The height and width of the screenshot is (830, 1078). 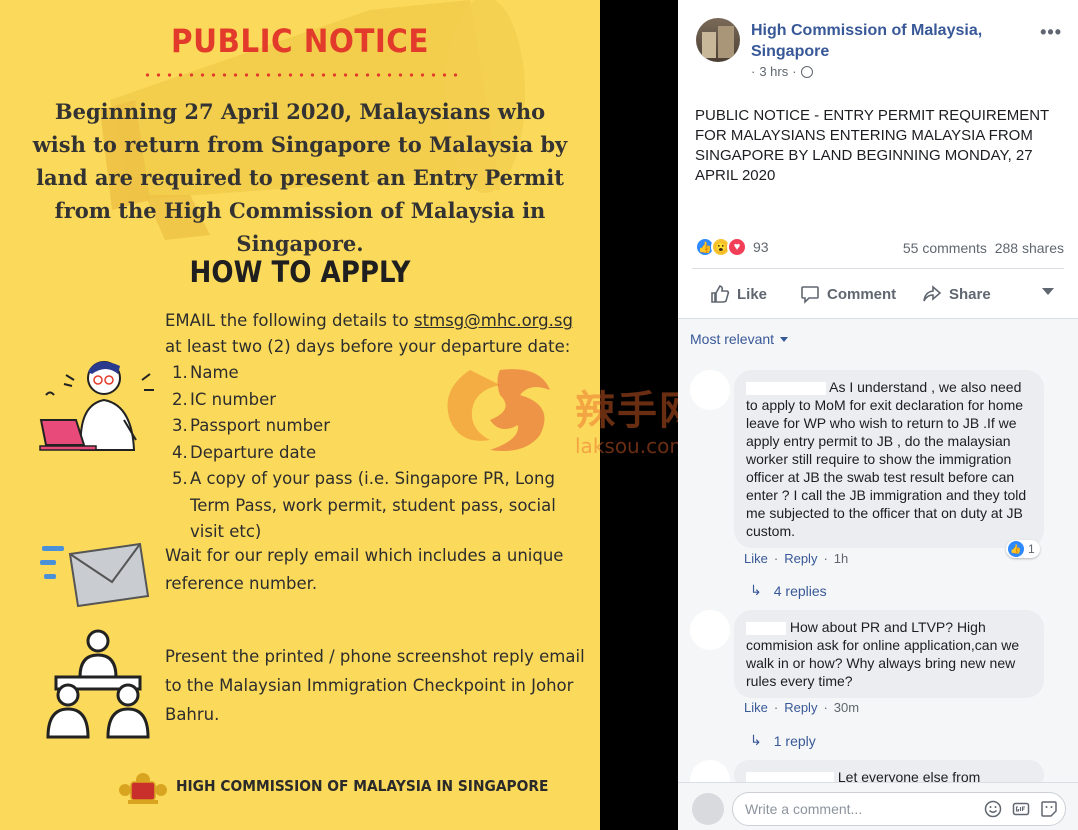 What do you see at coordinates (253, 452) in the screenshot?
I see `step-text: Departure date` at bounding box center [253, 452].